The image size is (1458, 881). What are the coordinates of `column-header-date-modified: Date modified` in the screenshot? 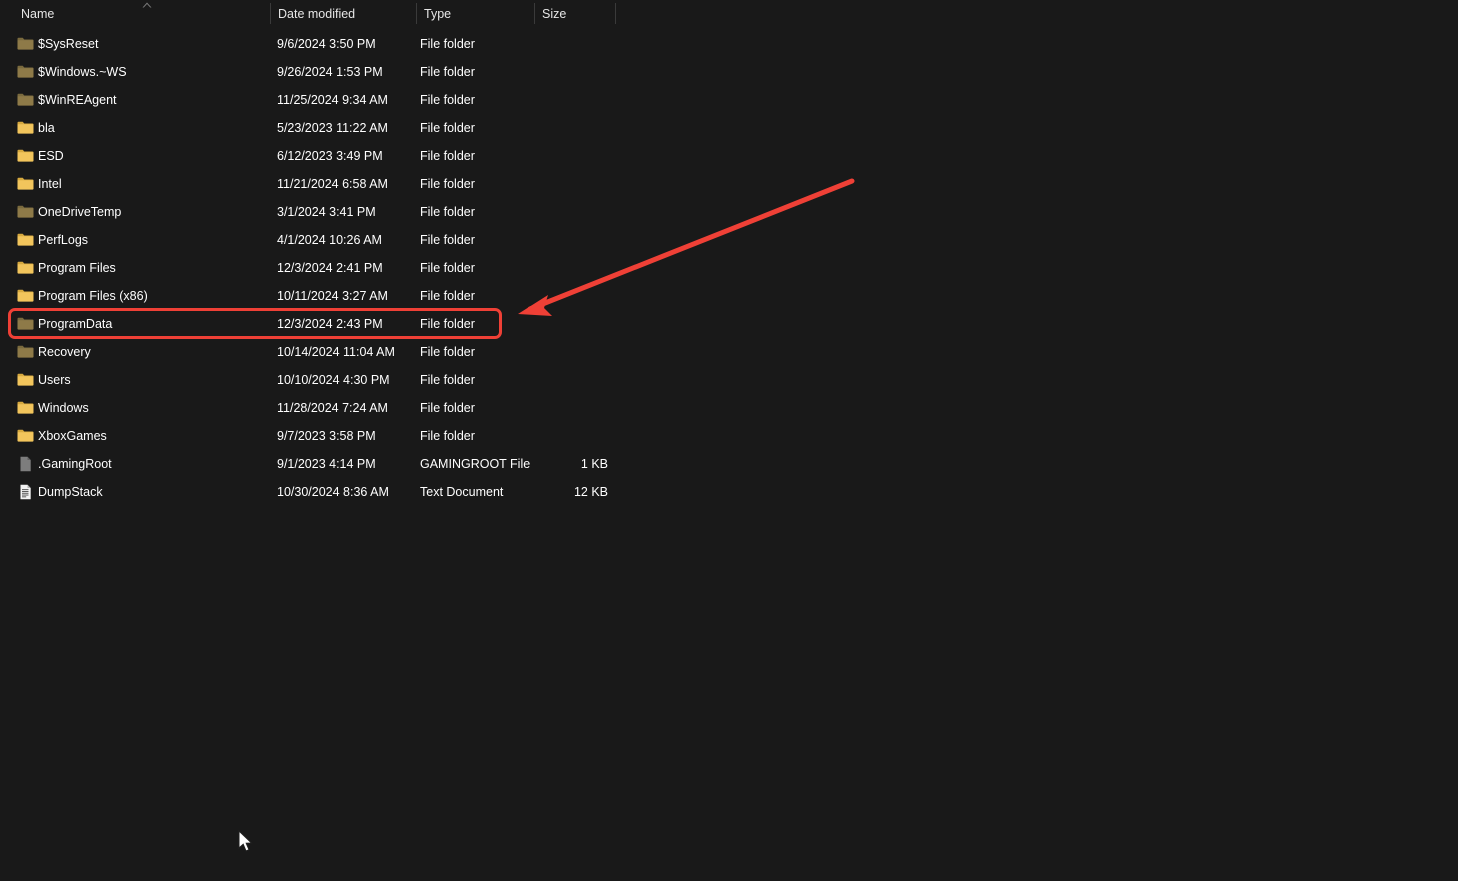 It's located at (343, 14).